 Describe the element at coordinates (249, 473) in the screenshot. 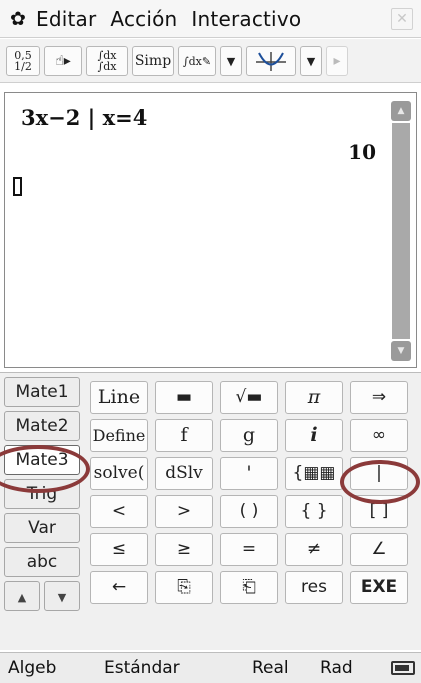

I see `key-prime: '` at that location.